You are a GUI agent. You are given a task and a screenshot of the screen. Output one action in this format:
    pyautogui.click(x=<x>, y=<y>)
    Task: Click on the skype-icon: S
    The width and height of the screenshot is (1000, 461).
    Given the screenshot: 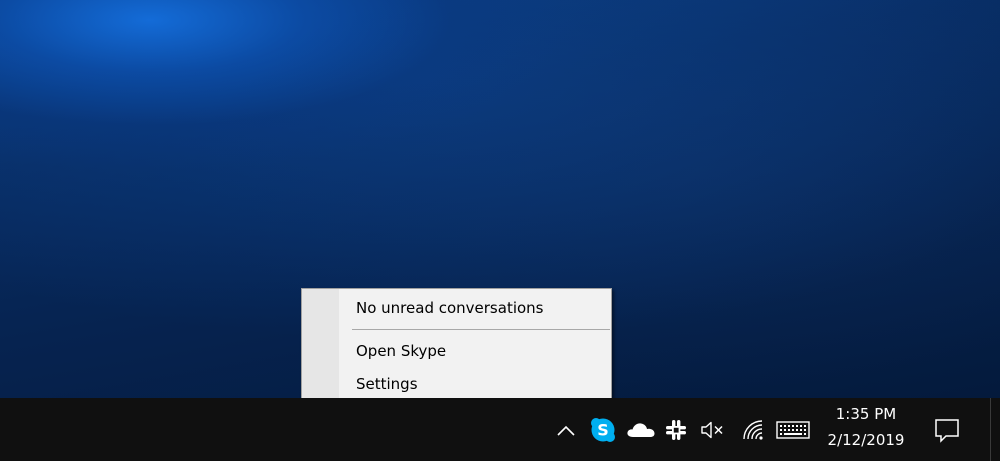 What is the action you would take?
    pyautogui.click(x=603, y=429)
    